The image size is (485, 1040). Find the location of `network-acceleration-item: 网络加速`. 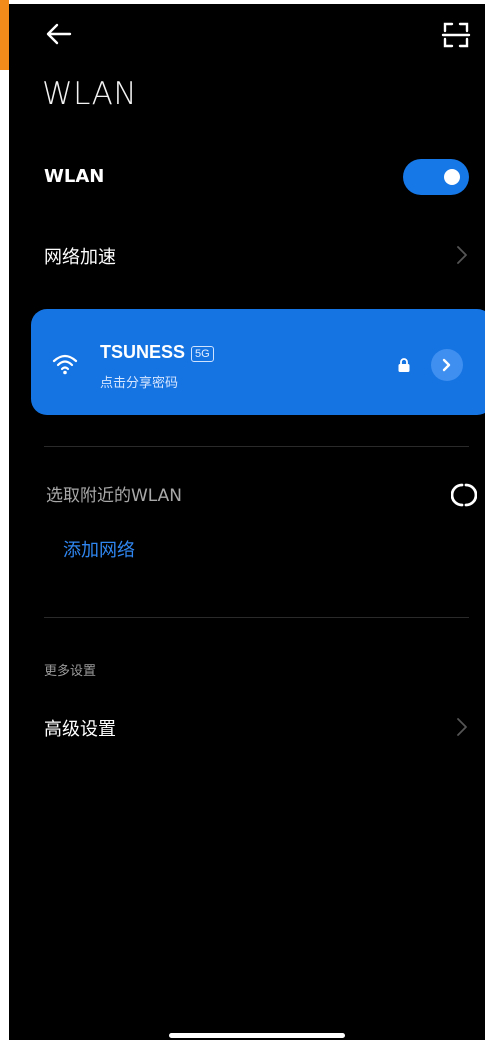

network-acceleration-item: 网络加速 is located at coordinates (80, 256).